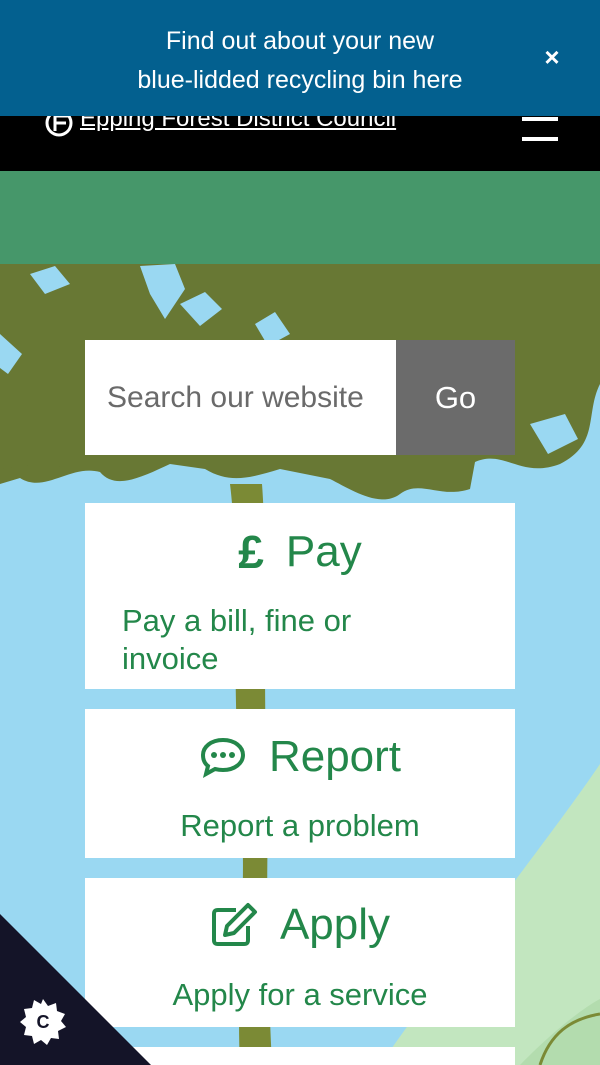 The width and height of the screenshot is (600, 1065). Describe the element at coordinates (240, 397) in the screenshot. I see `search-input` at that location.